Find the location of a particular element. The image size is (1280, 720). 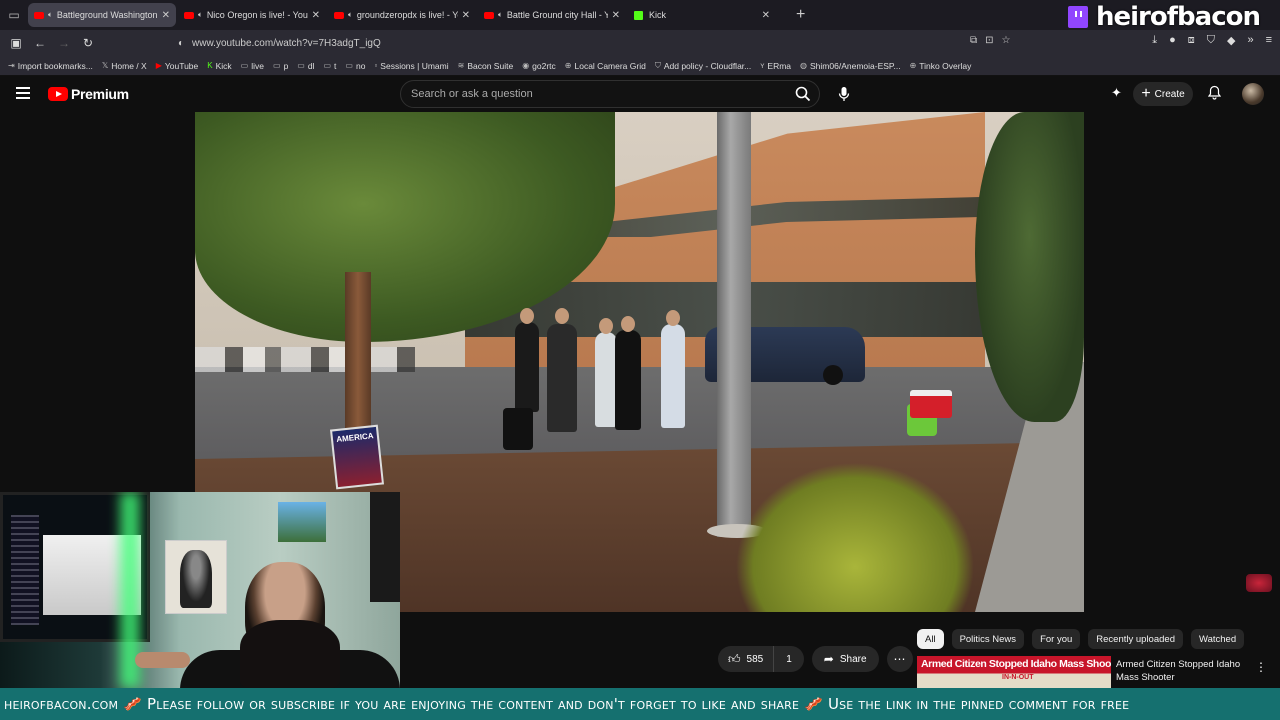

bookmark-item: 𝕏 Home / X is located at coordinates (124, 66).